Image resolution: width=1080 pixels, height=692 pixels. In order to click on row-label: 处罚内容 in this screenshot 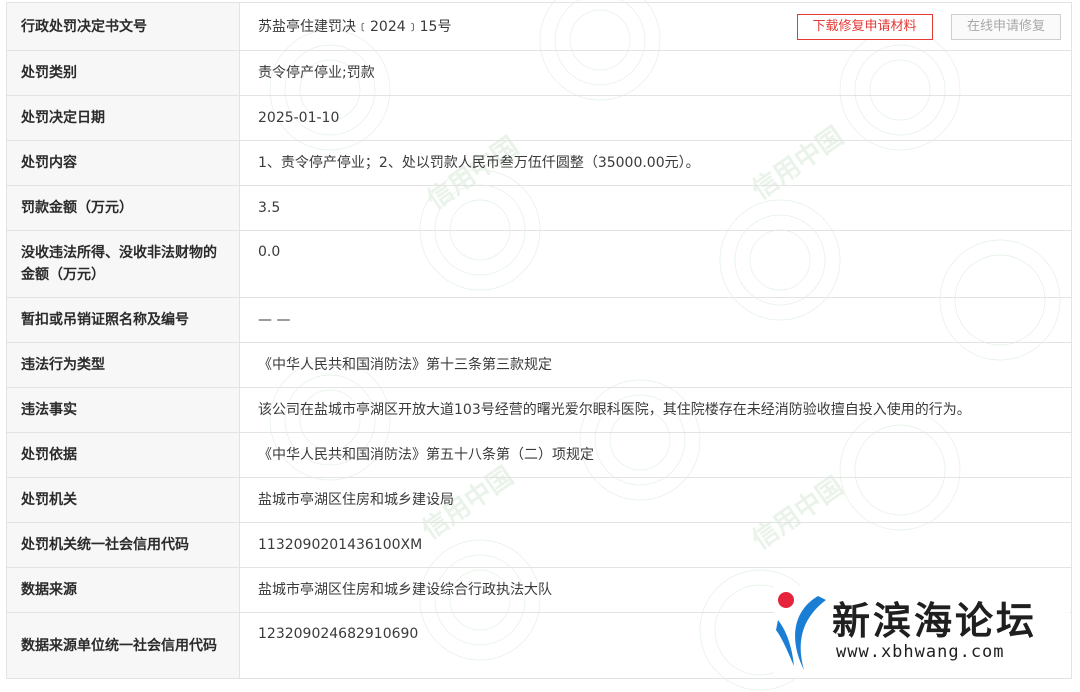, I will do `click(123, 163)`.